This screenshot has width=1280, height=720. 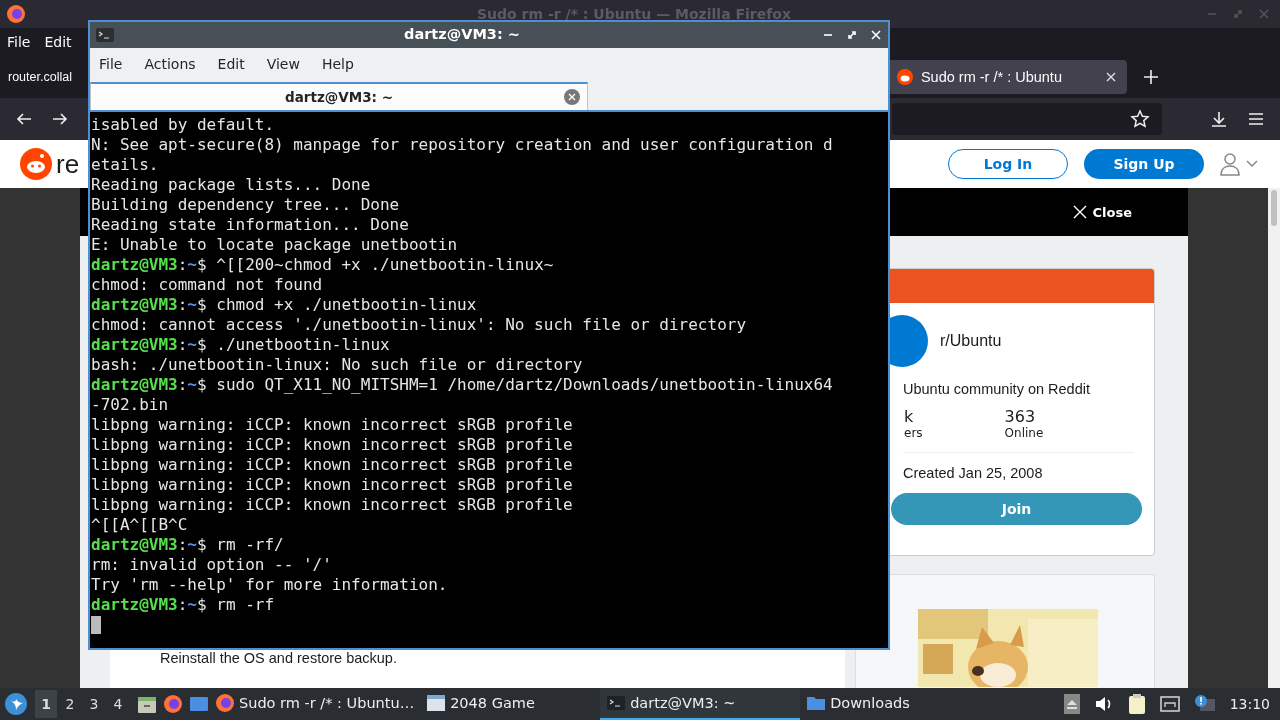 I want to click on window-icon, so click(x=436, y=703).